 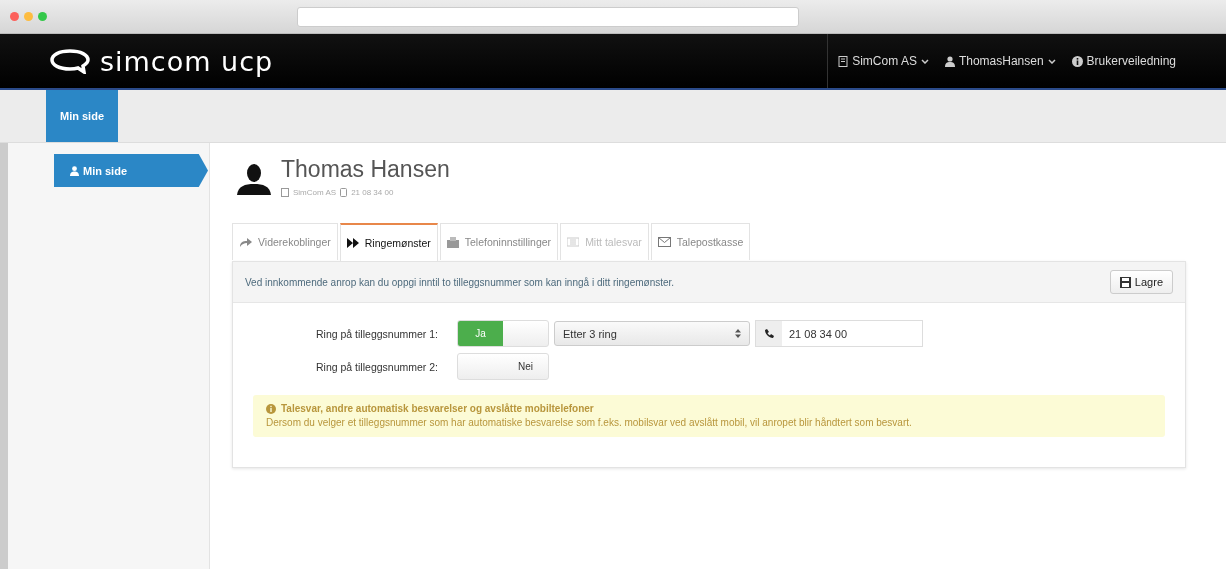 I want to click on speech-bubble-icon, so click(x=70, y=61).